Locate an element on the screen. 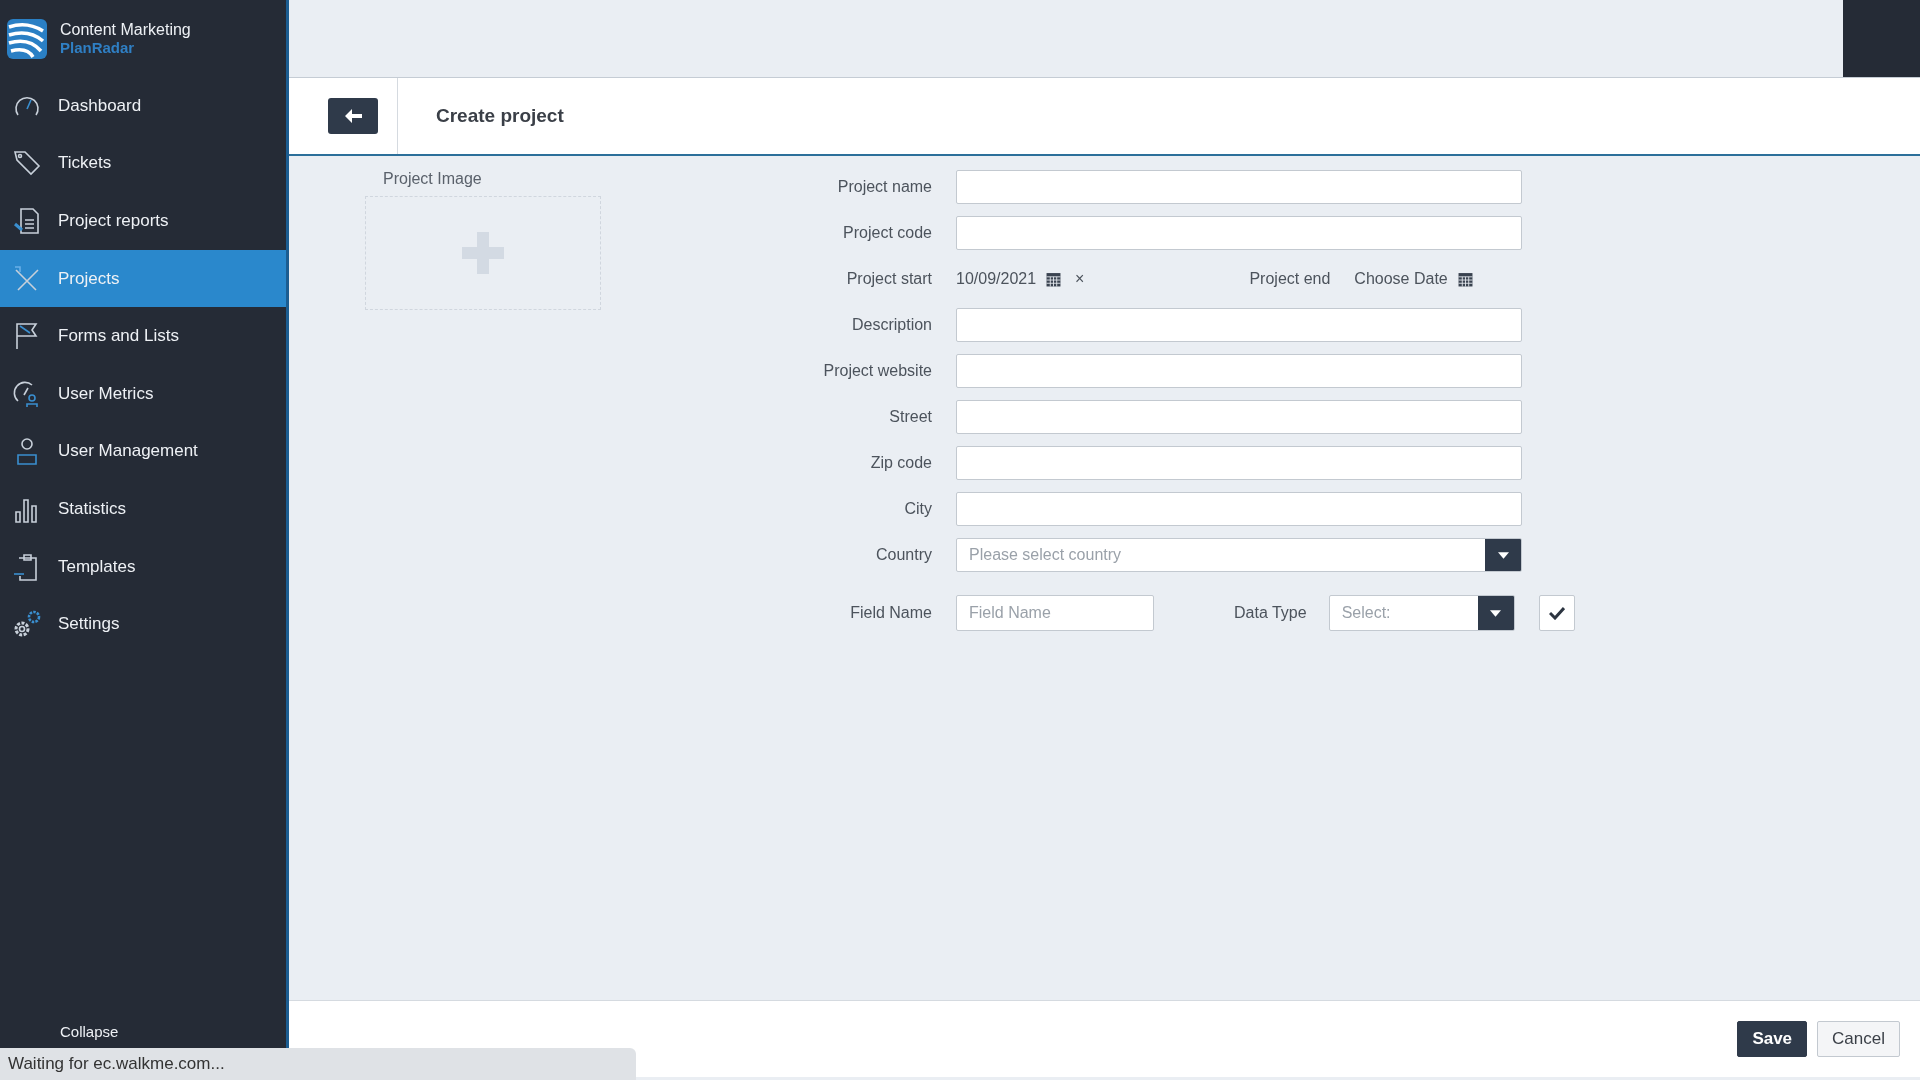 The image size is (1920, 1080). brand-name: PlanRadar is located at coordinates (98, 47).